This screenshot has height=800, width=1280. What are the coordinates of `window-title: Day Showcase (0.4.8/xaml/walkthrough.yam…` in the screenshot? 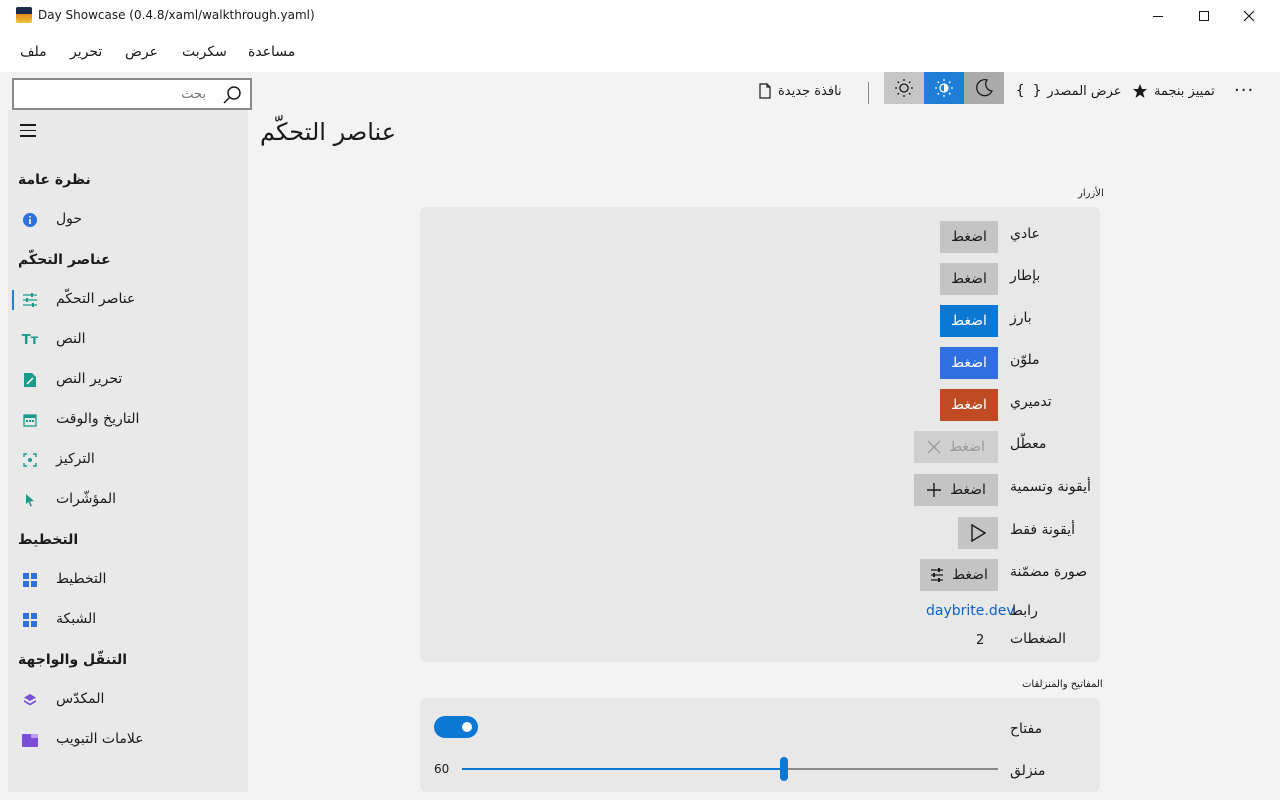 It's located at (176, 15).